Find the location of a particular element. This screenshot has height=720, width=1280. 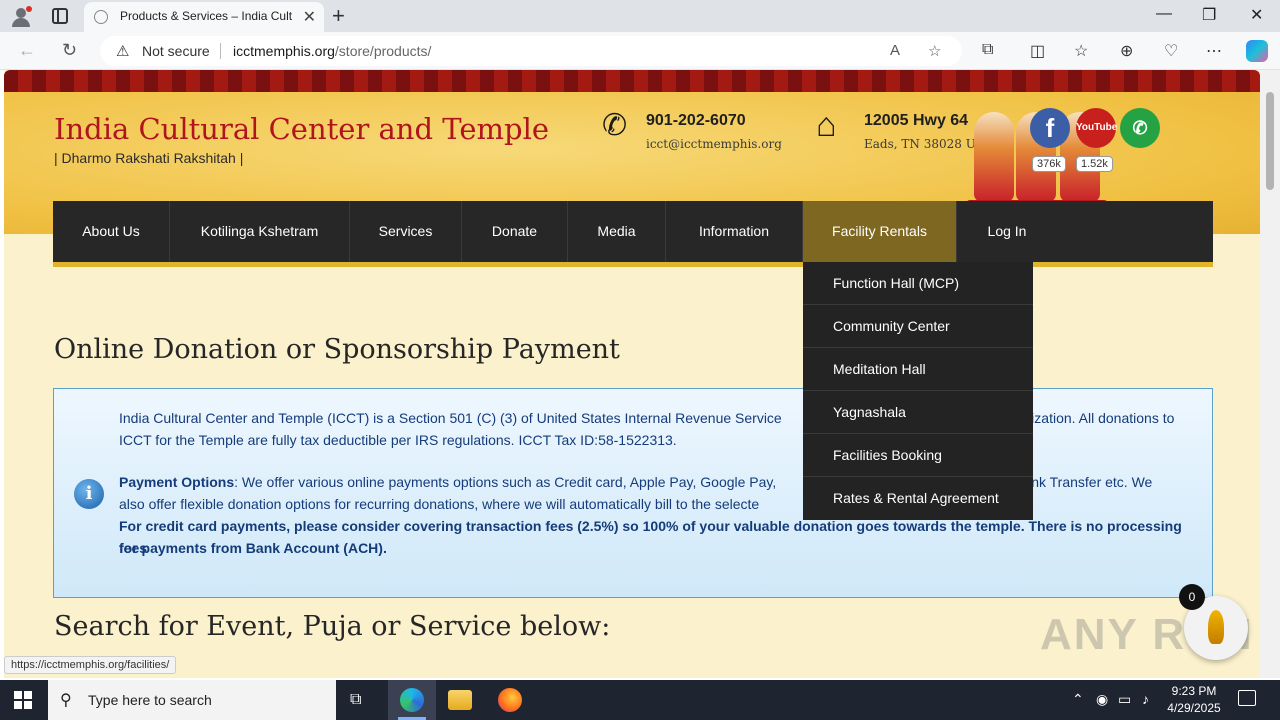

payment-options-label: Payment Options is located at coordinates (177, 482).